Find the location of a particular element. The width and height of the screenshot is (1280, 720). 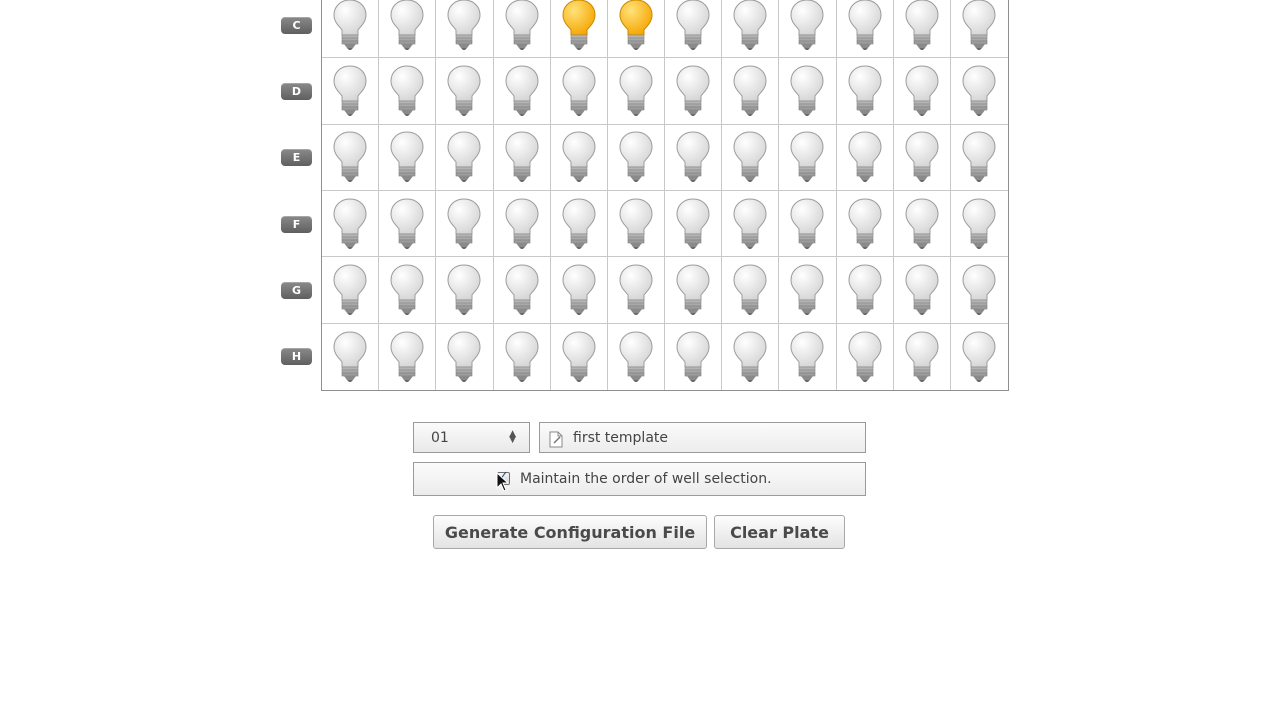

well-e6 is located at coordinates (636, 157).